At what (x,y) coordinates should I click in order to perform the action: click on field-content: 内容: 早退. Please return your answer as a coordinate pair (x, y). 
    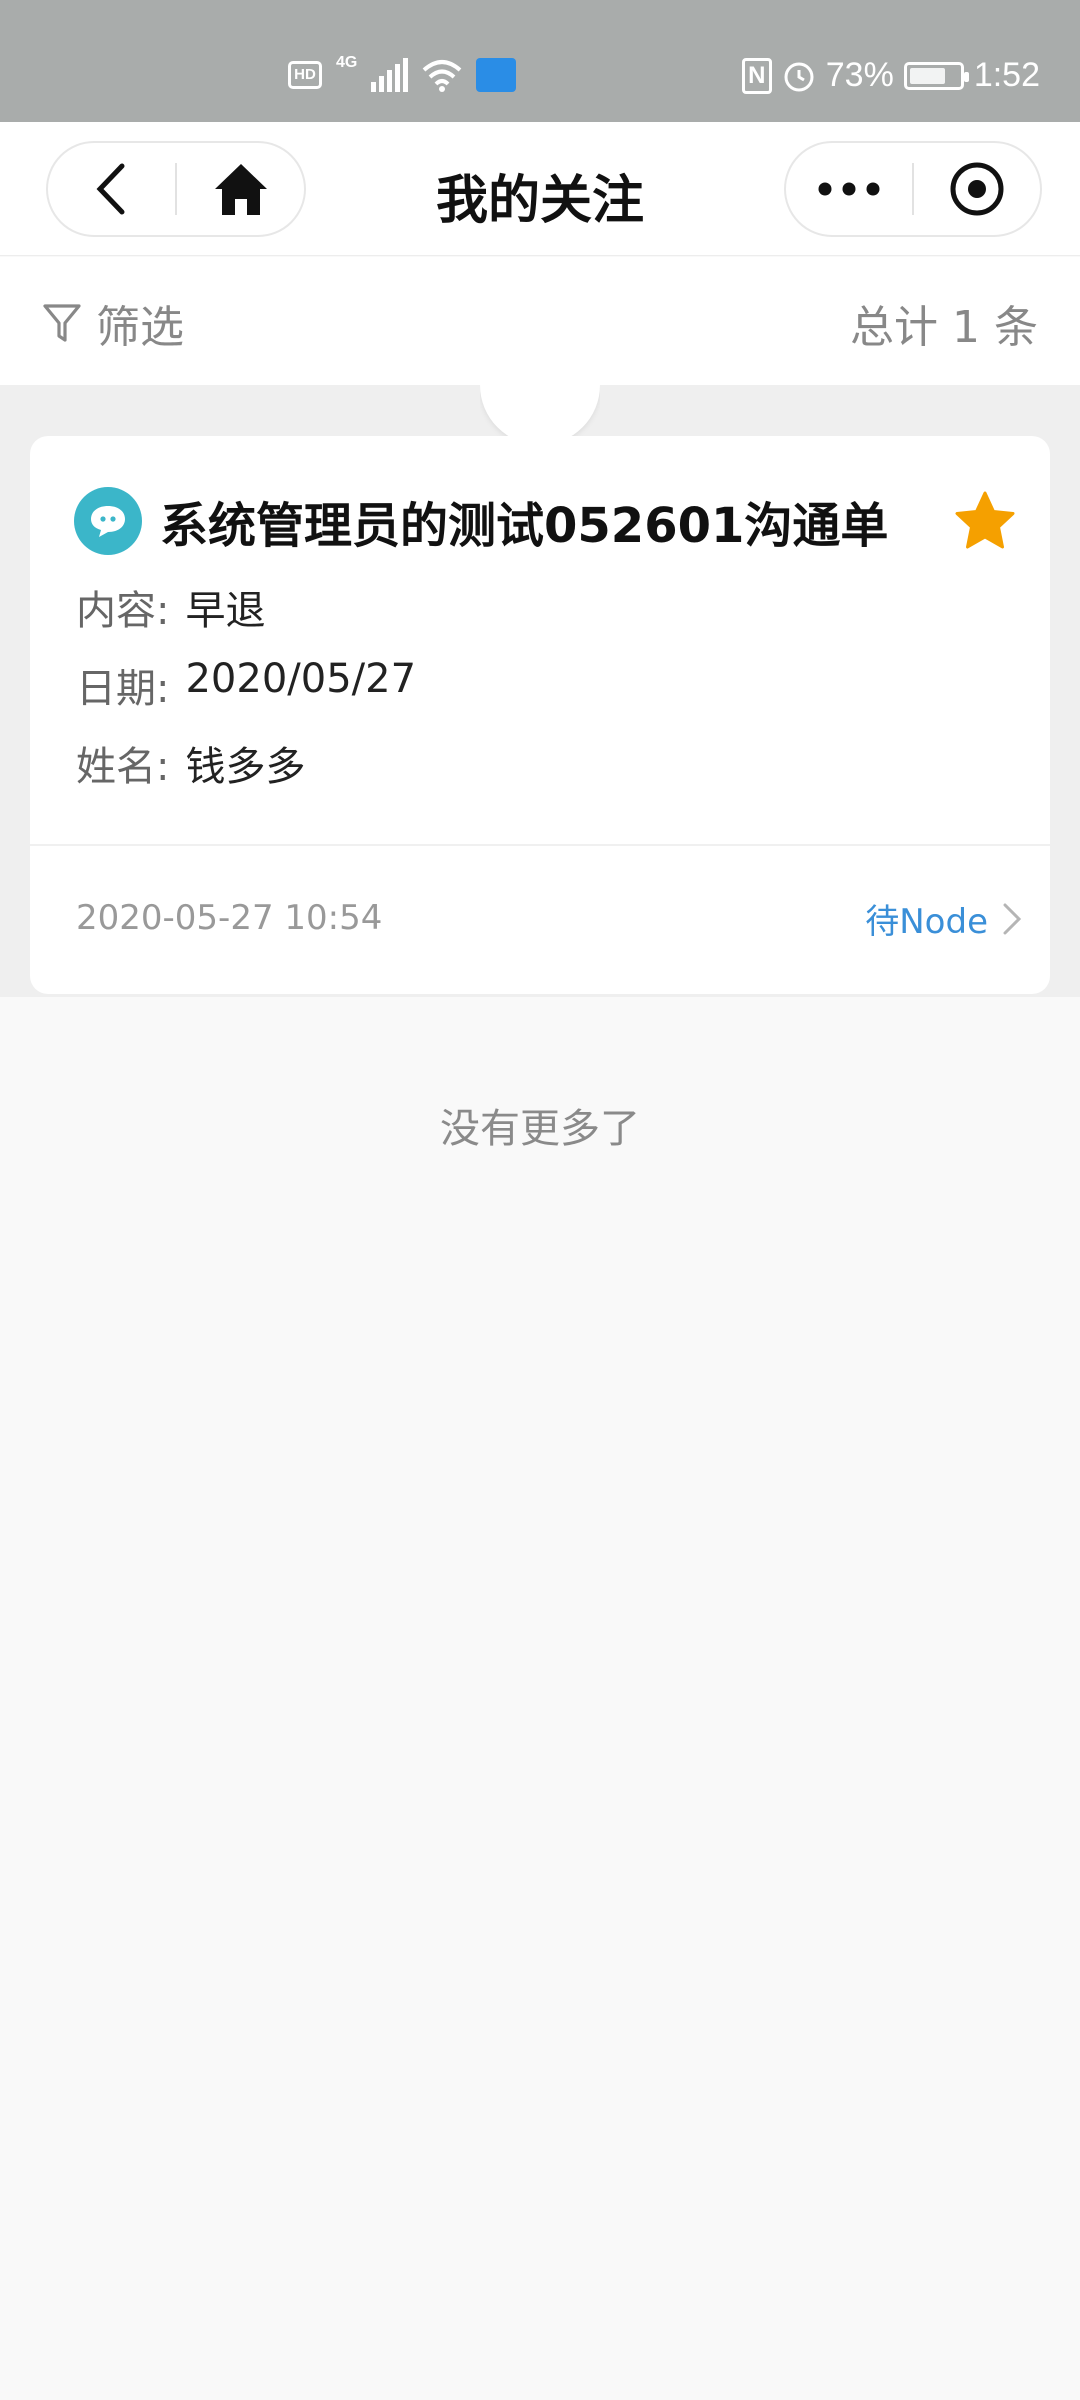
    Looking at the image, I should click on (170, 607).